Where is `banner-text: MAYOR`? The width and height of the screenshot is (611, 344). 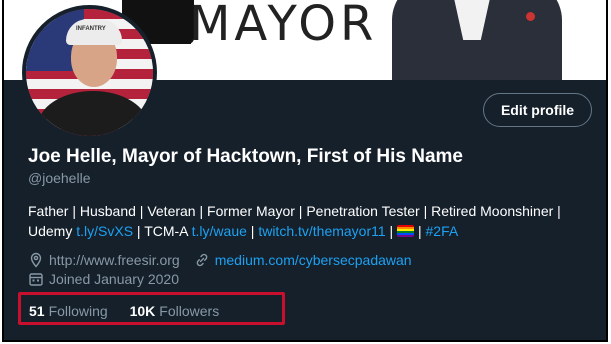 banner-text: MAYOR is located at coordinates (283, 26).